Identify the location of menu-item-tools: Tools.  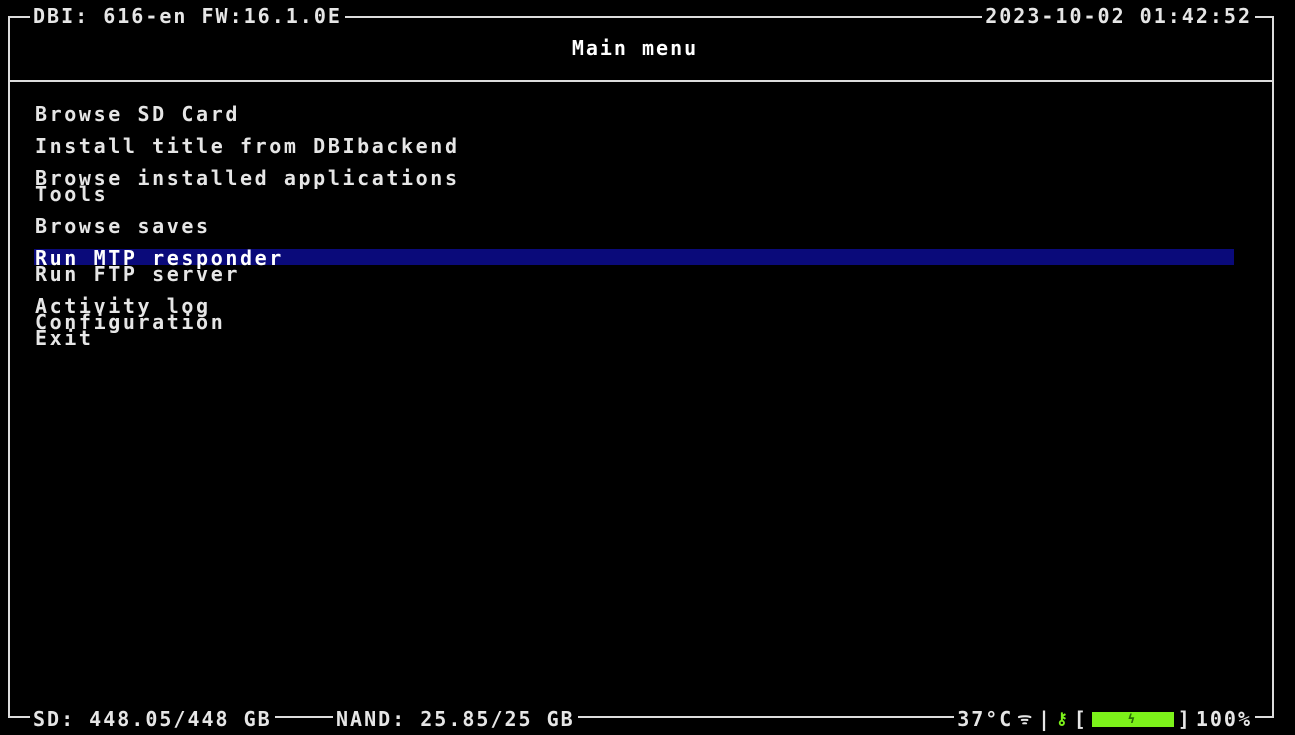
(71, 194).